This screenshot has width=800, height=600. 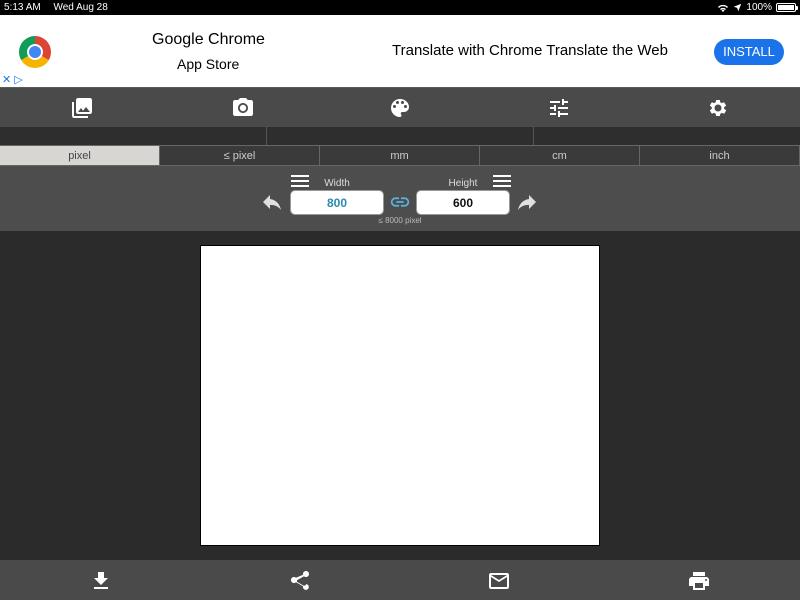 I want to click on ad-title: Google Chrome, so click(x=208, y=39).